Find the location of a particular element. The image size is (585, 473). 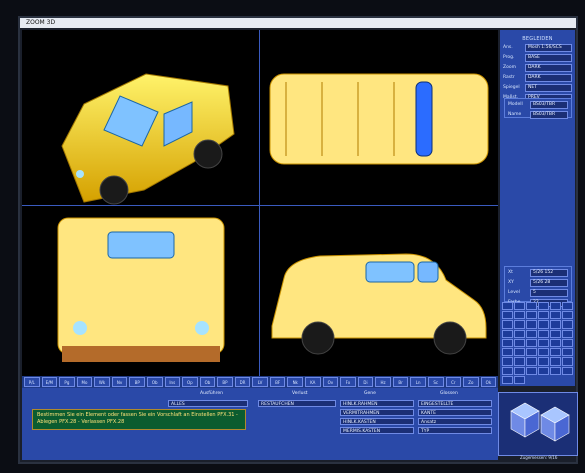

toolbar-button: Nv is located at coordinates (119, 382).